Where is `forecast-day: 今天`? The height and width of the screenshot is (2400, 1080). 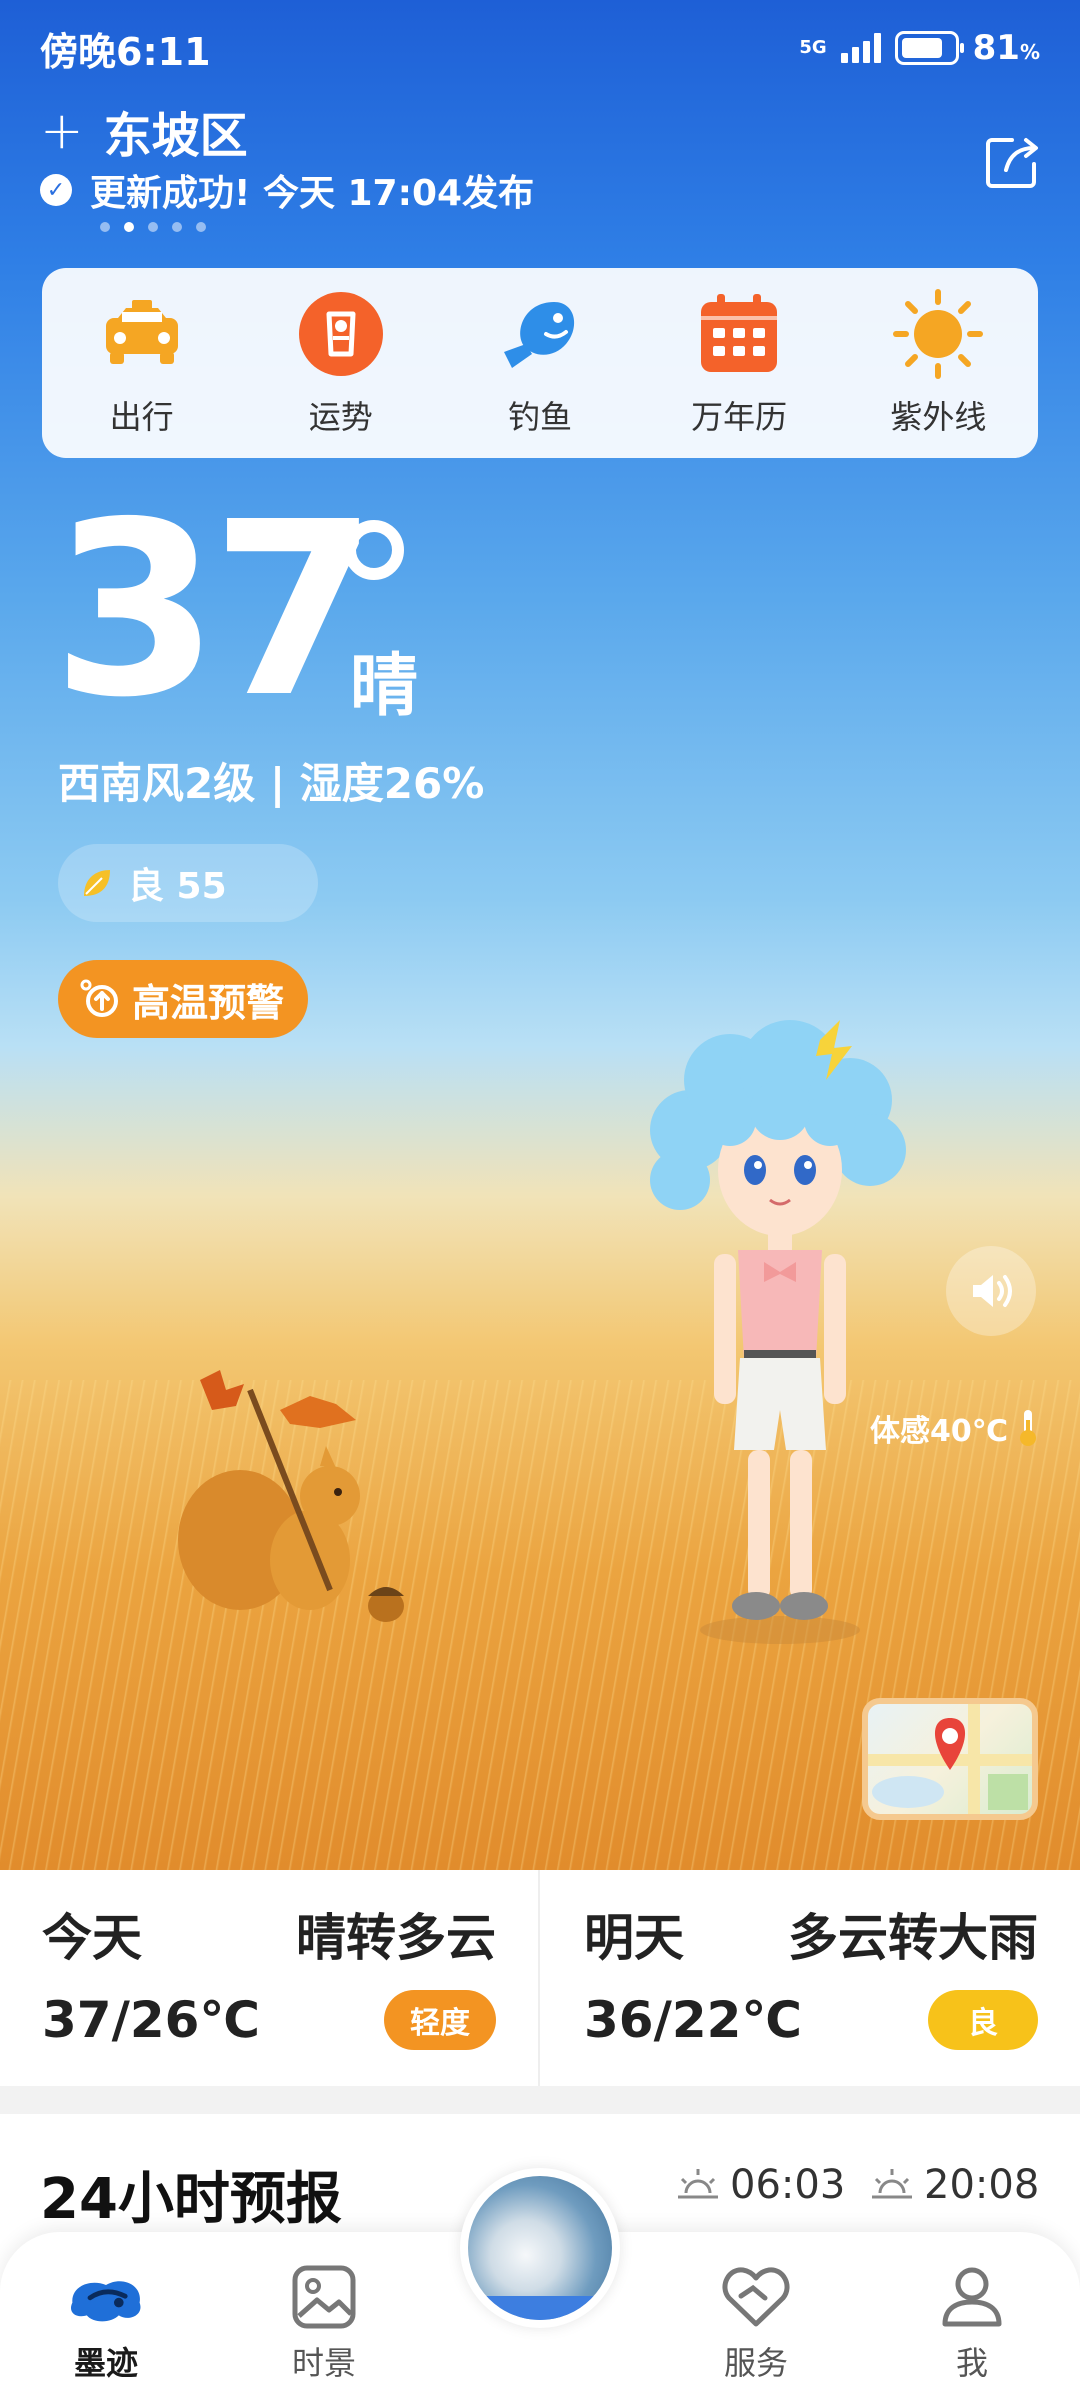
forecast-day: 今天 is located at coordinates (92, 1938).